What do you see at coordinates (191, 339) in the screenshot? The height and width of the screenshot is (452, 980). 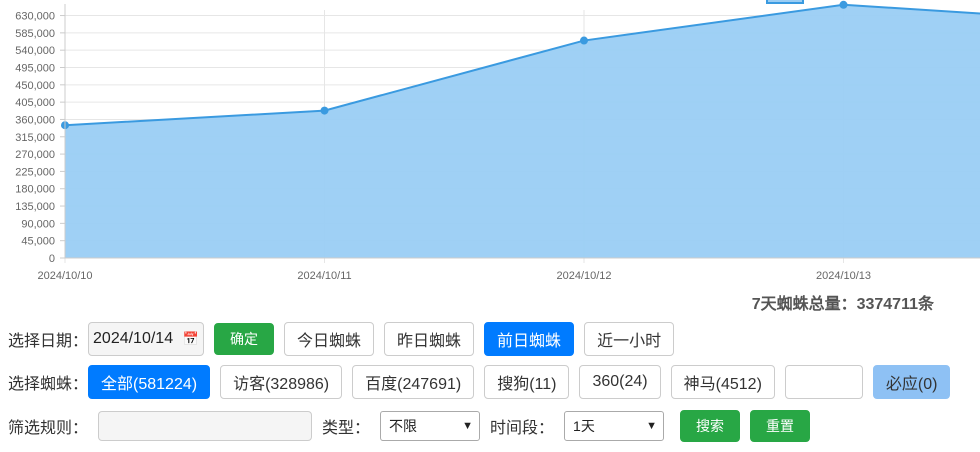 I see `calendar-icon: 📅` at bounding box center [191, 339].